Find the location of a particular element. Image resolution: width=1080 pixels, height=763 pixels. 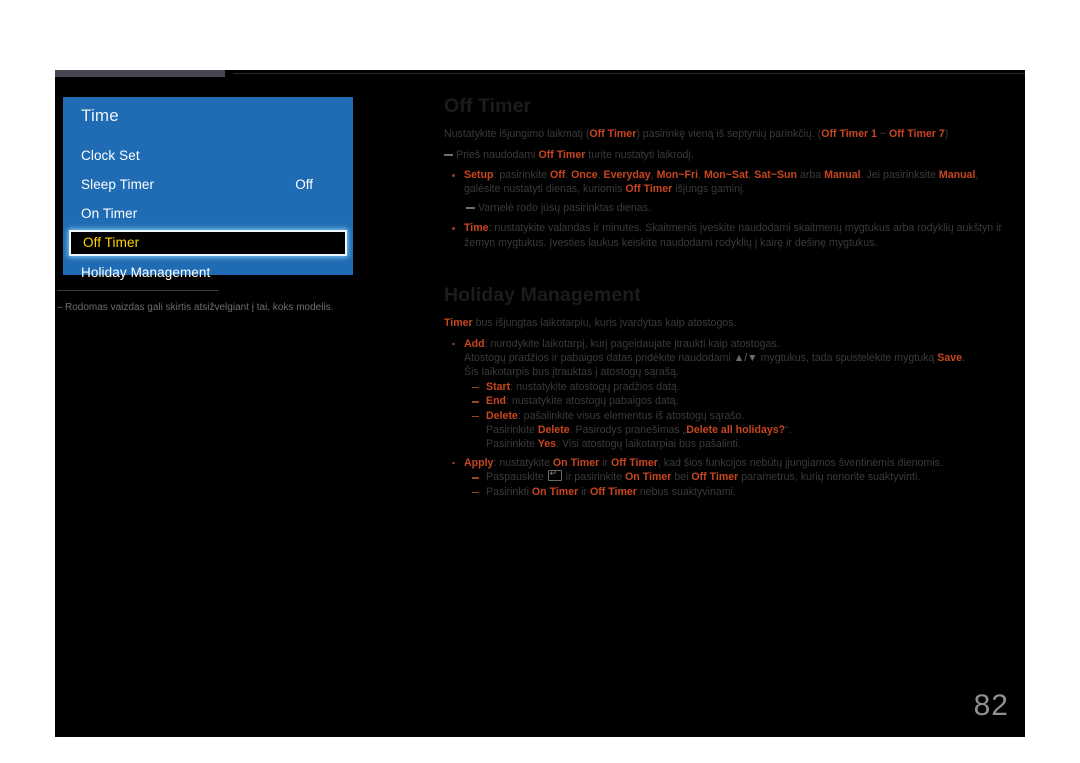

footnote-dash-icon: – is located at coordinates (60, 307).